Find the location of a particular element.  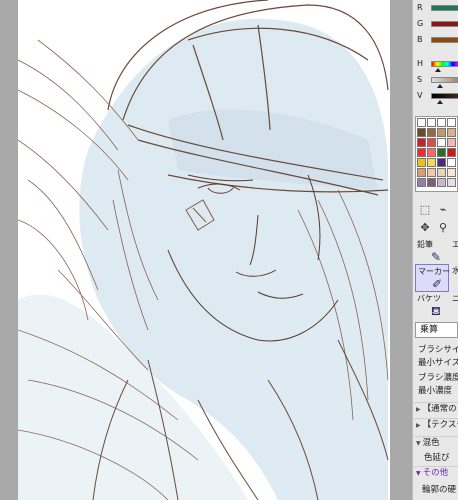

slider-blue-track is located at coordinates (444, 40).